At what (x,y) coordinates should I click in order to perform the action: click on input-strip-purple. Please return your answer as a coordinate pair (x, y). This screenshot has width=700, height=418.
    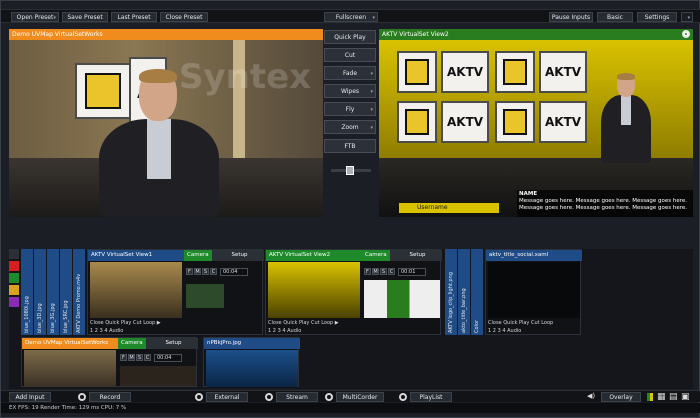
    Looking at the image, I should click on (14, 302).